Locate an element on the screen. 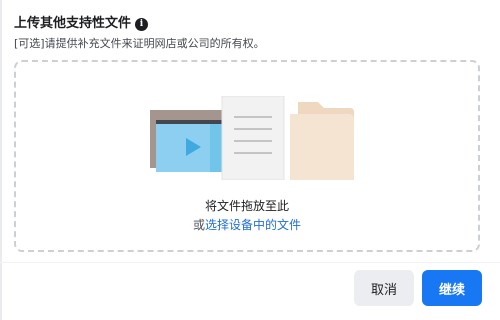  dialog-edge is located at coordinates (1, 160).